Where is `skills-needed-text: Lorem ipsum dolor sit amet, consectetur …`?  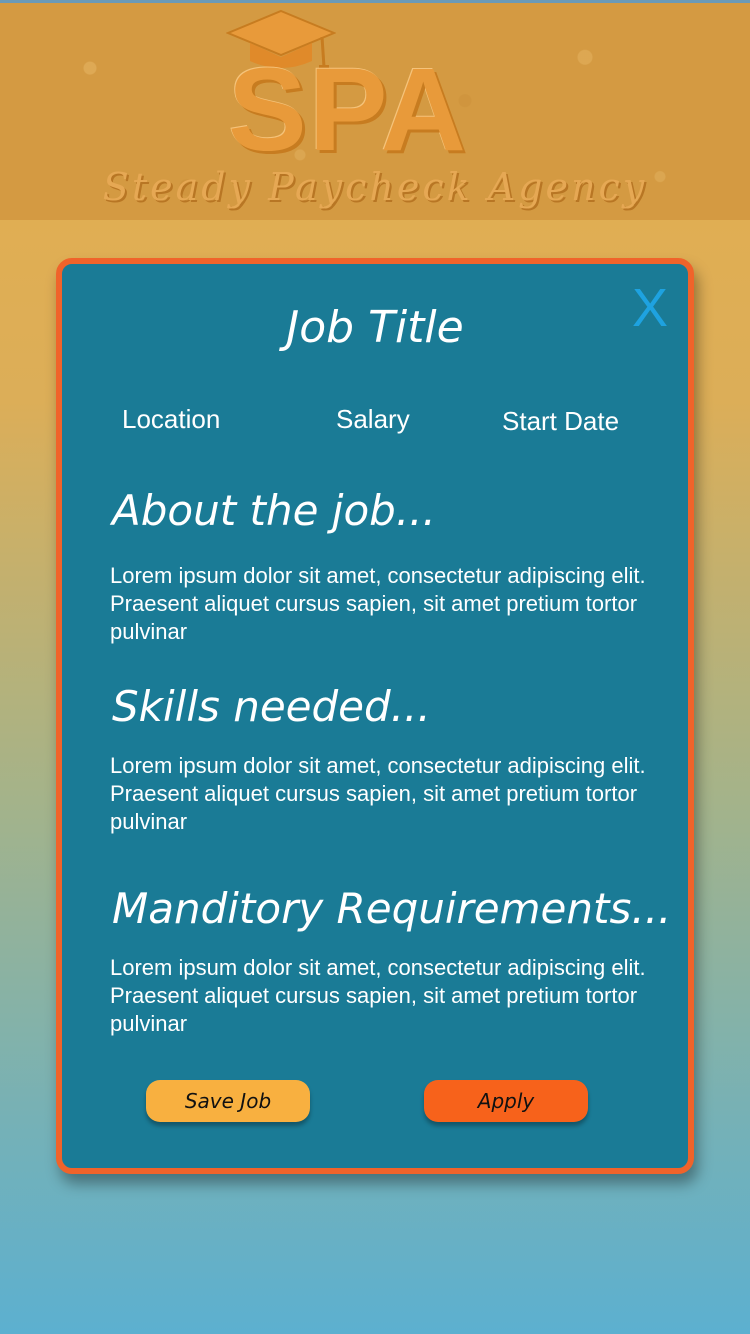
skills-needed-text: Lorem ipsum dolor sit amet, consectetur … is located at coordinates (378, 793).